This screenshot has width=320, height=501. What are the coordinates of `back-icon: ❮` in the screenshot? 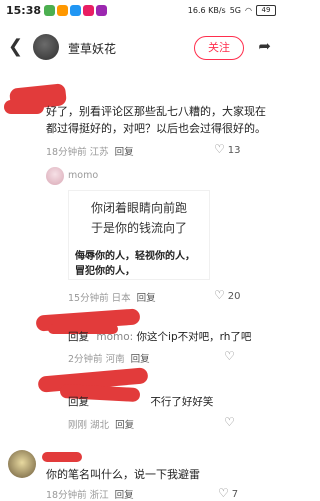 It's located at (15, 46).